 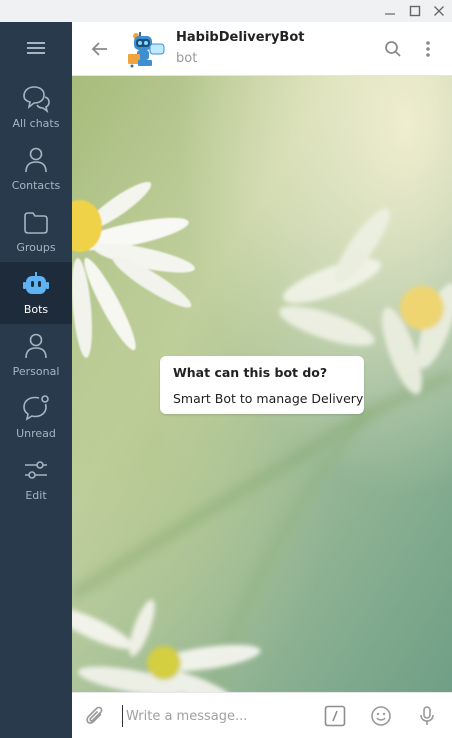 I want to click on back-button, so click(x=100, y=49).